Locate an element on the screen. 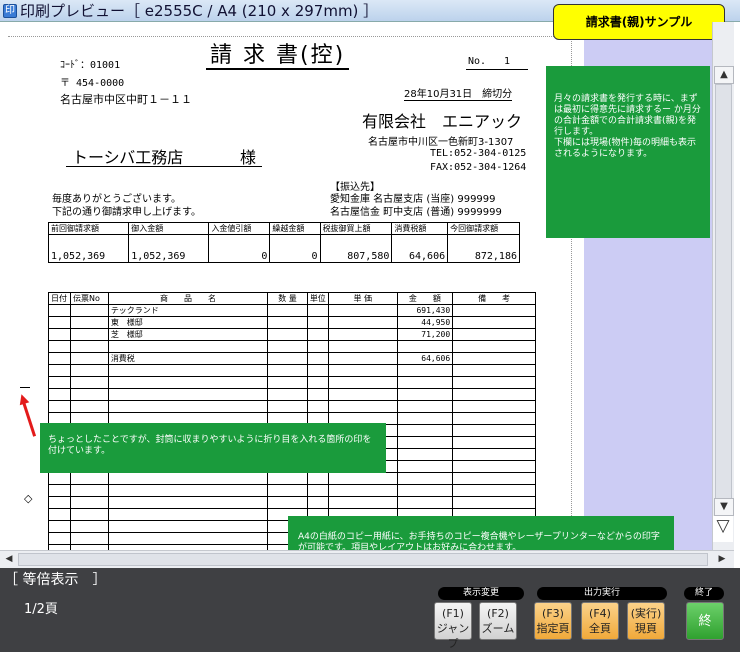 The width and height of the screenshot is (740, 652). fkey-code: (F3) is located at coordinates (553, 613).